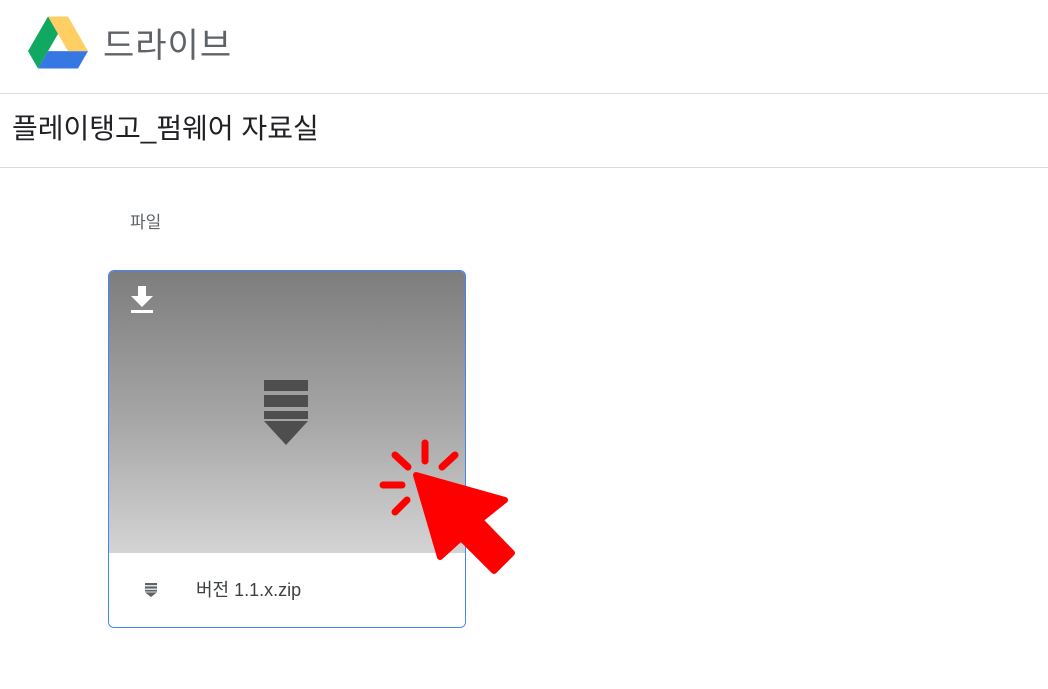 The image size is (1048, 689). I want to click on file-card-footer: 버전 1.1.x.zip, so click(287, 590).